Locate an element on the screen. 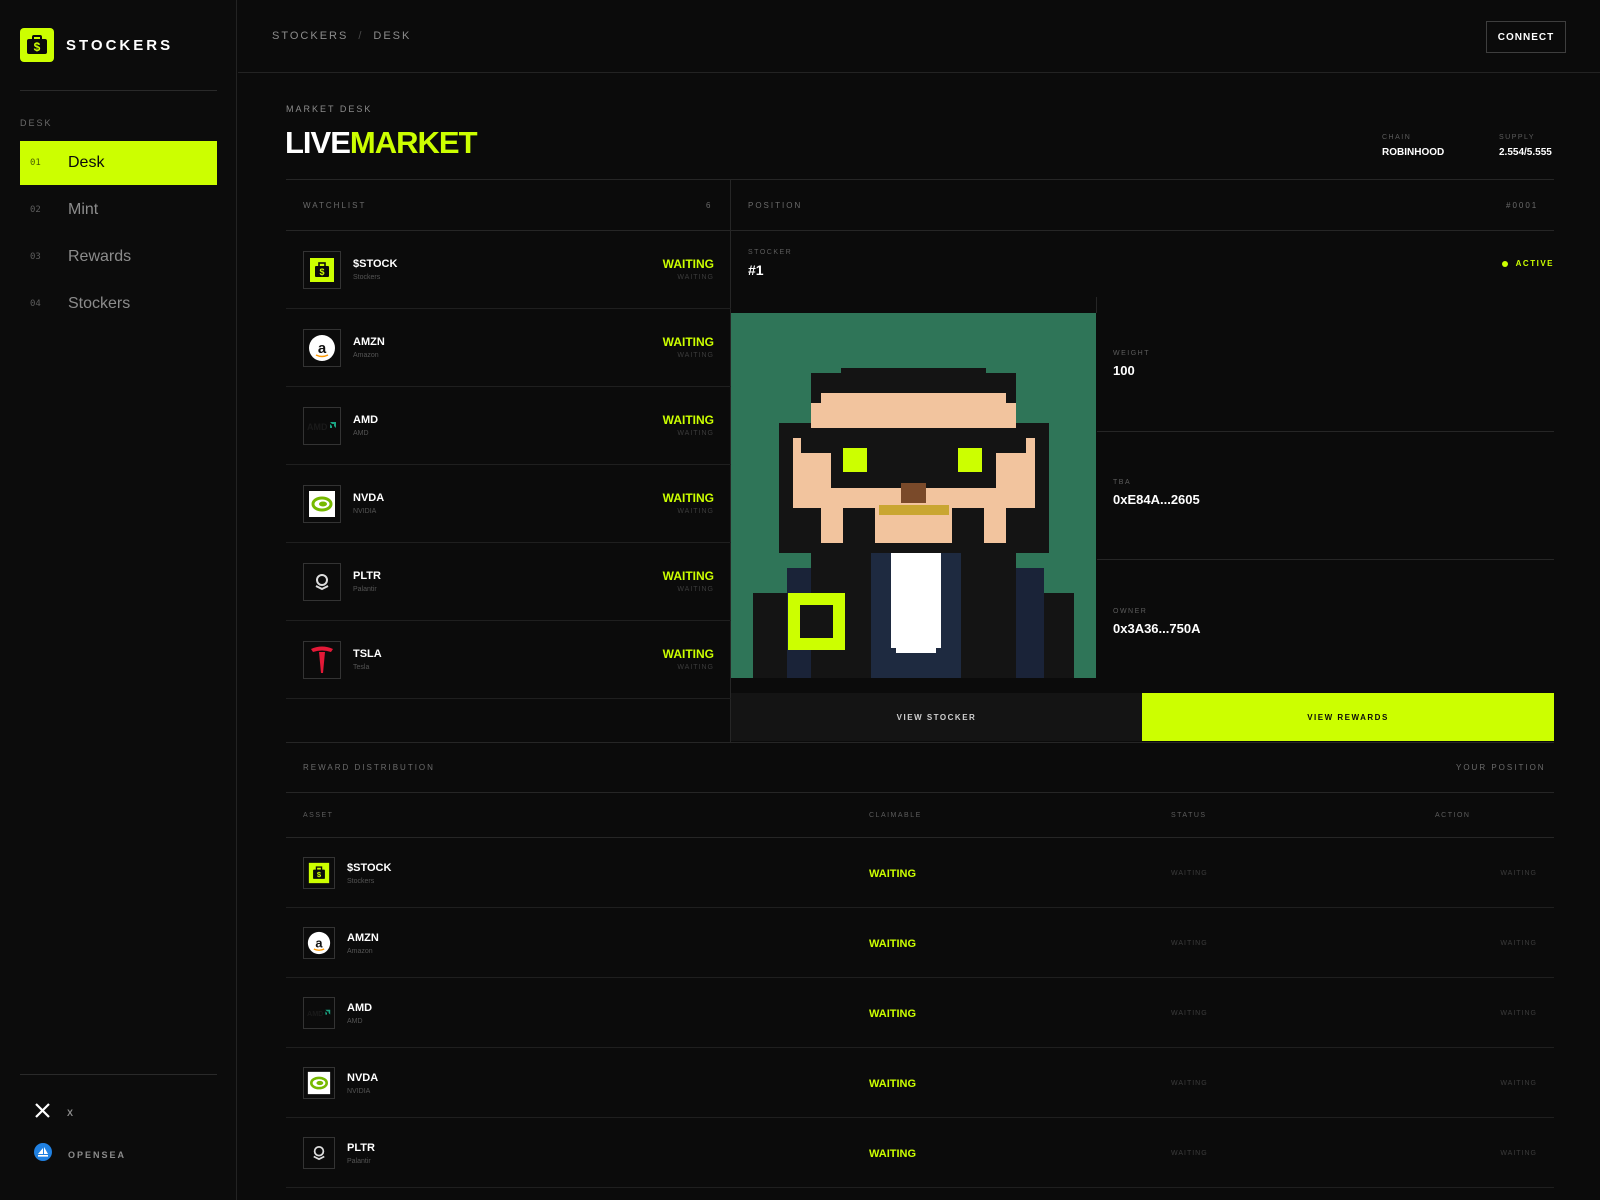 The width and height of the screenshot is (1600, 1200). table-row: PLTR Palantir WAITING WAITING WAITING is located at coordinates (920, 1153).